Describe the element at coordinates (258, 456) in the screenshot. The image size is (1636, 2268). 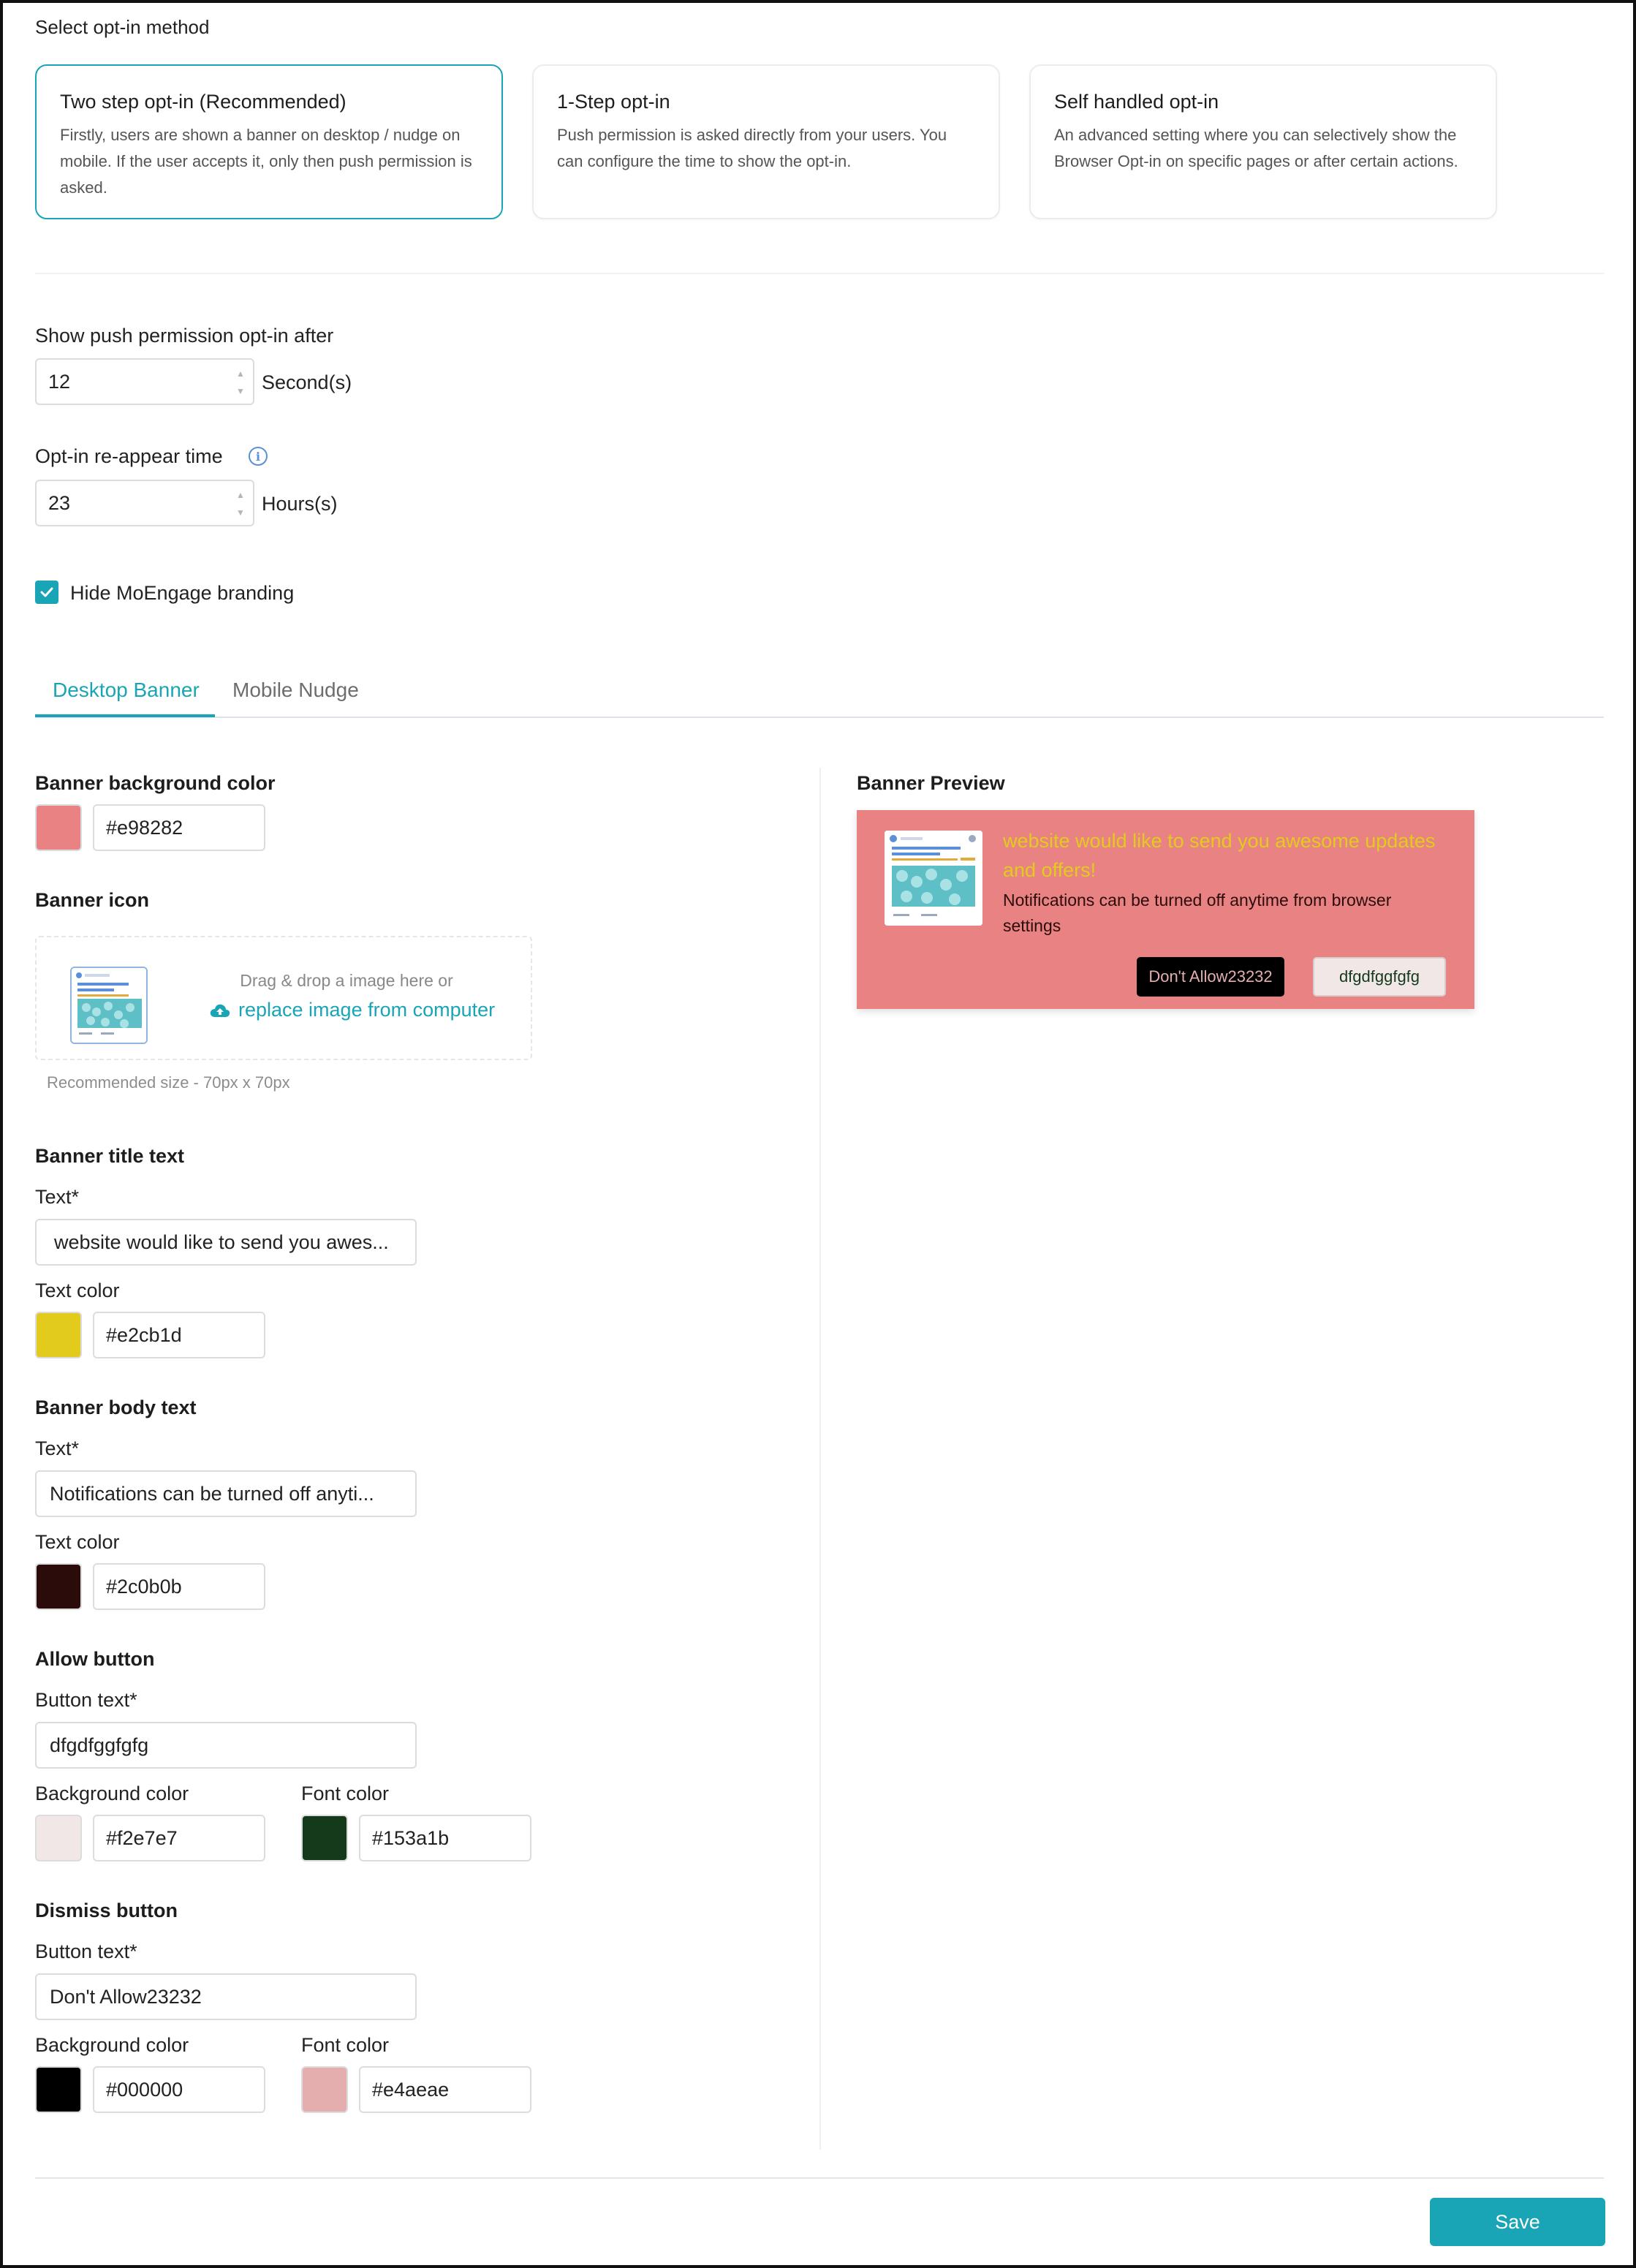
I see `info-icon: i` at that location.